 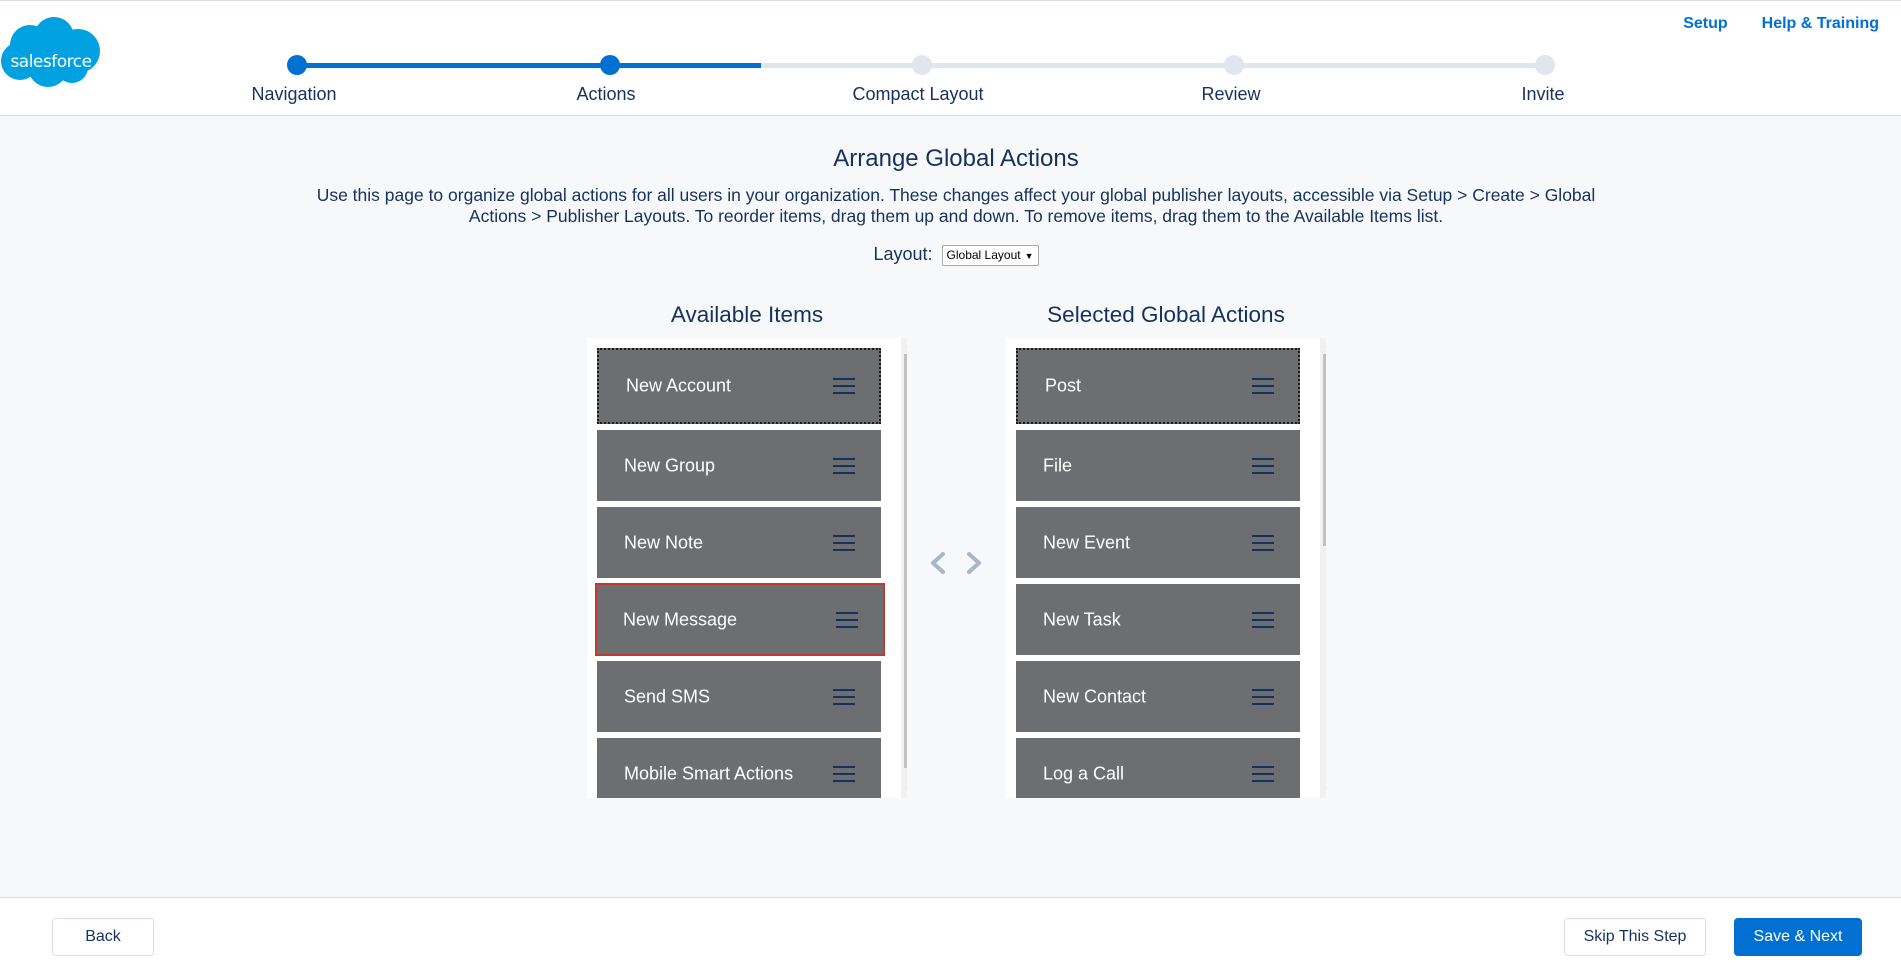 What do you see at coordinates (739, 542) in the screenshot?
I see `available-item: New Note` at bounding box center [739, 542].